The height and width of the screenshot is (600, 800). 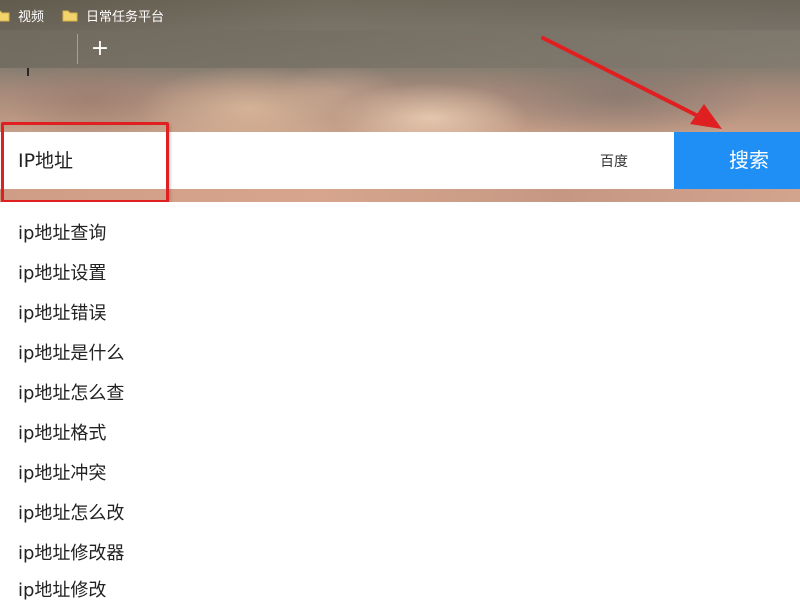 I want to click on suggestion-item: ip地址修改器, so click(x=71, y=554).